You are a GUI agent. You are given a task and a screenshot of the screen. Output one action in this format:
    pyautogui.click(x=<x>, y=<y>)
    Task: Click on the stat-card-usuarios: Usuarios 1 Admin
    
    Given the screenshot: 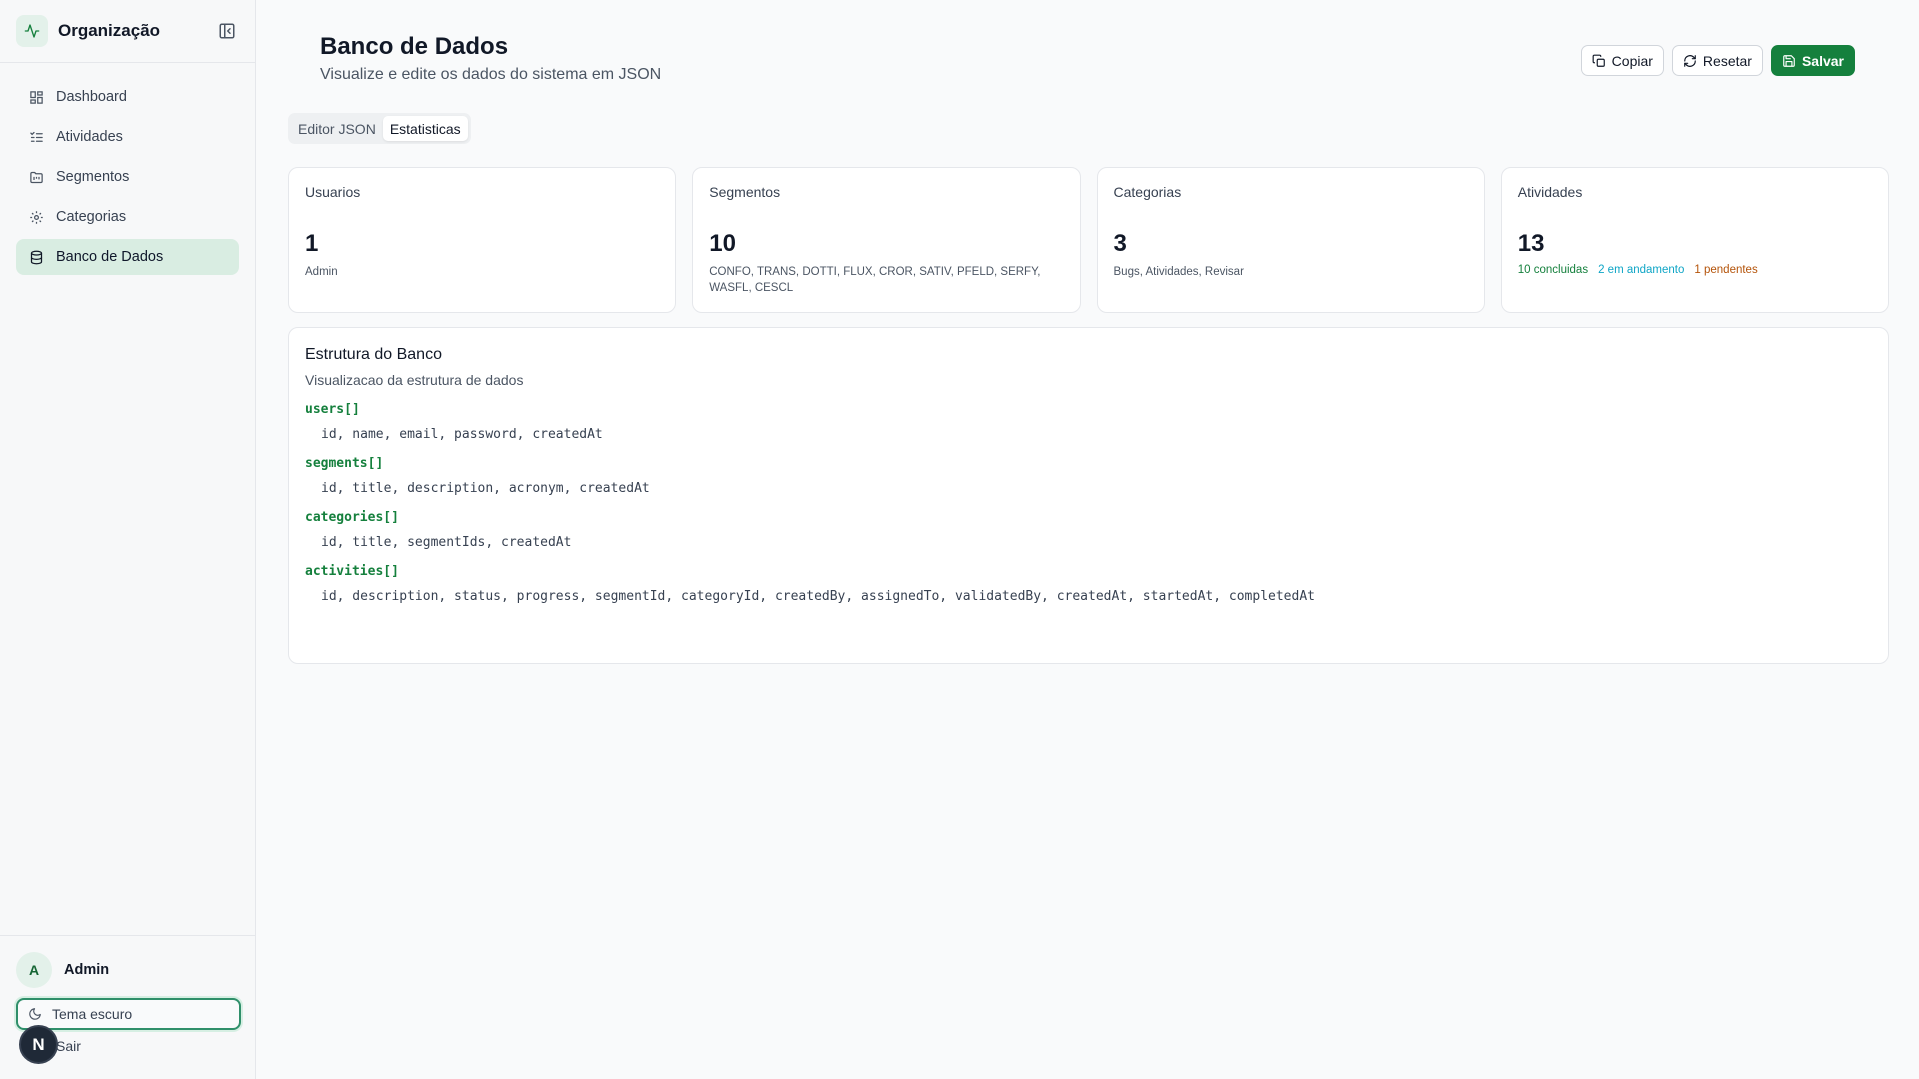 What is the action you would take?
    pyautogui.click(x=482, y=240)
    